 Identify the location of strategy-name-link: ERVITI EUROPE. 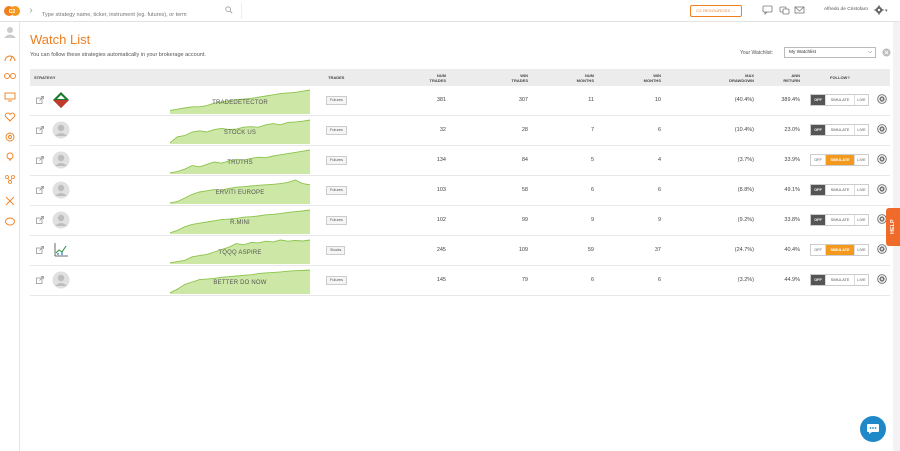
(240, 193).